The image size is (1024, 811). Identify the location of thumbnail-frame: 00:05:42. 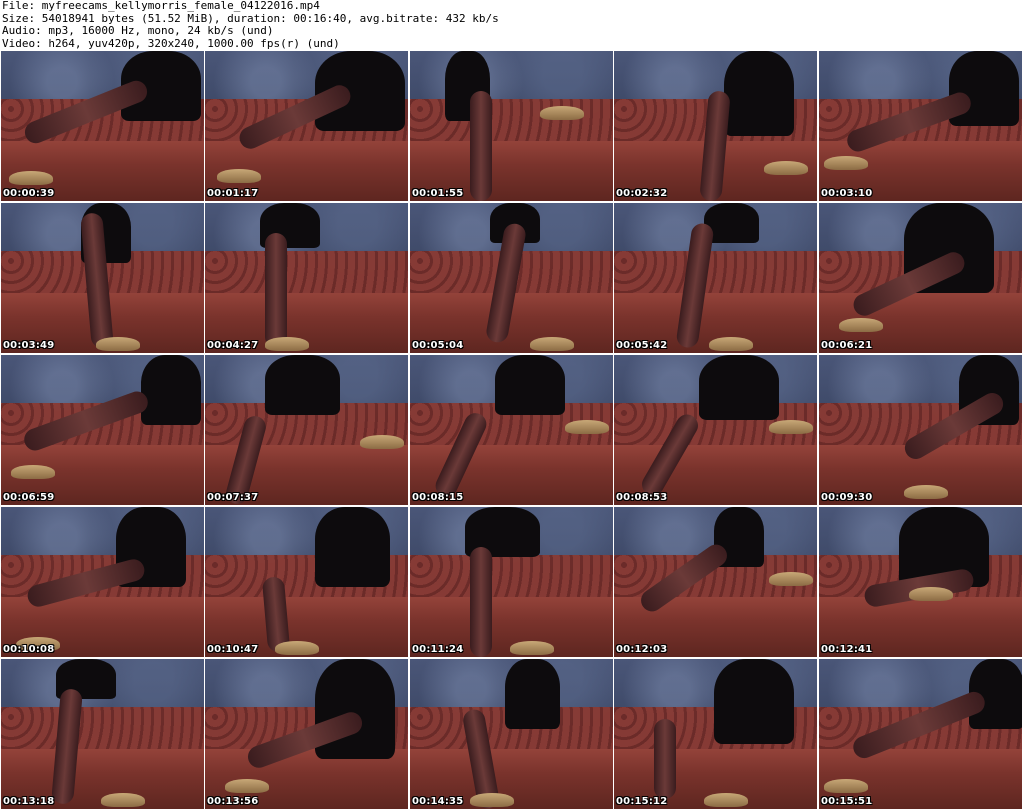
(715, 278).